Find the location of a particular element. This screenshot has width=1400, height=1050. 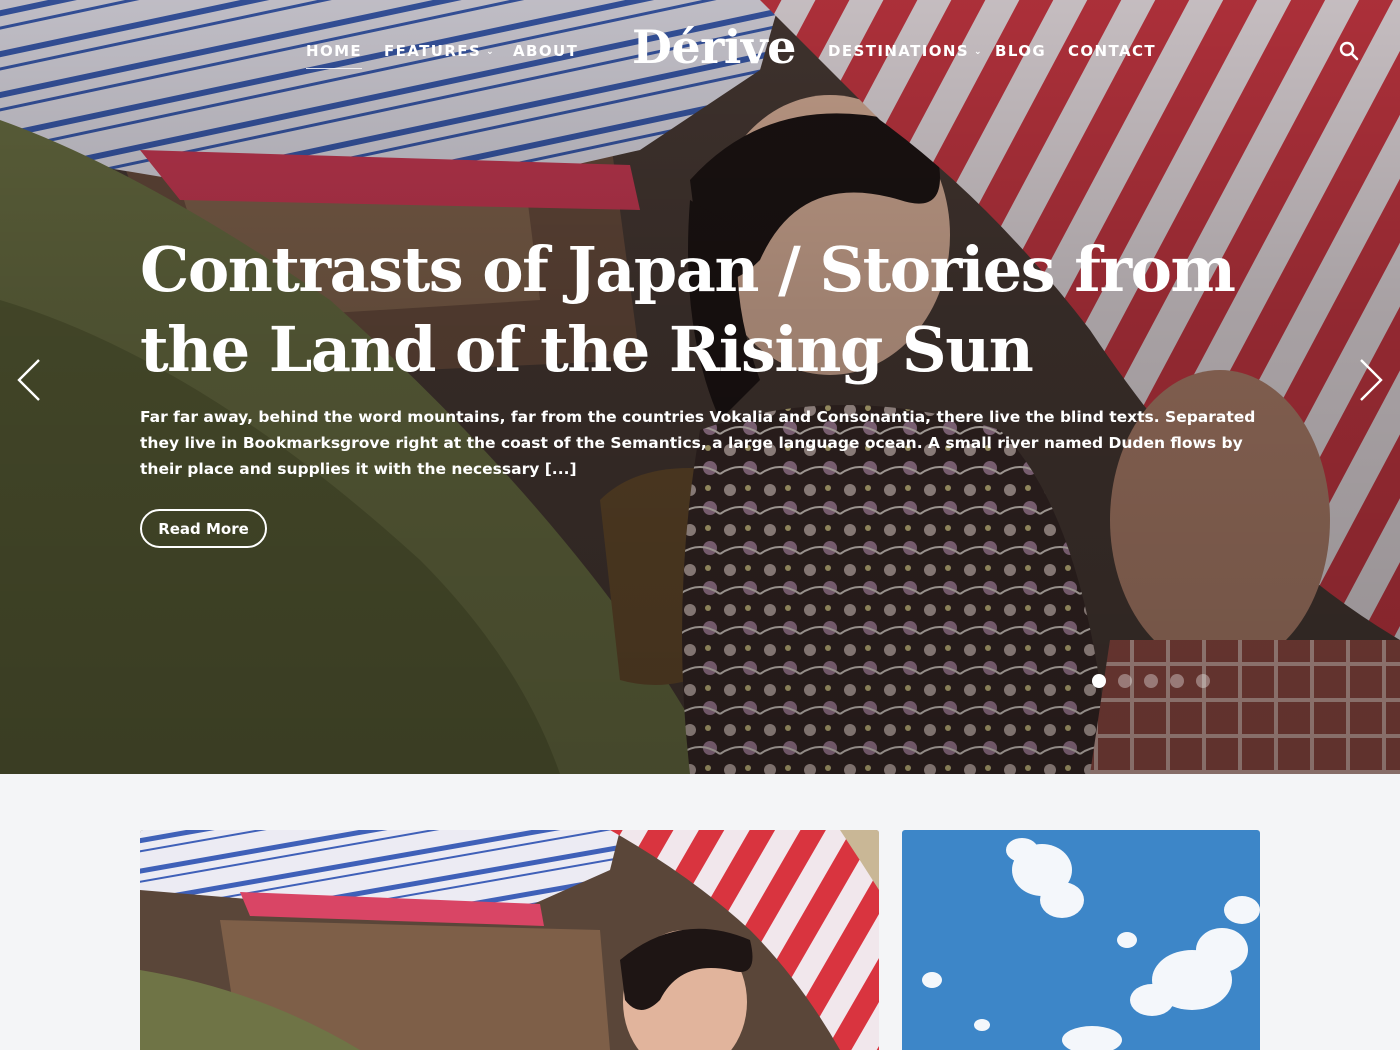

nav-item-blog: BLOG is located at coordinates (1020, 51).